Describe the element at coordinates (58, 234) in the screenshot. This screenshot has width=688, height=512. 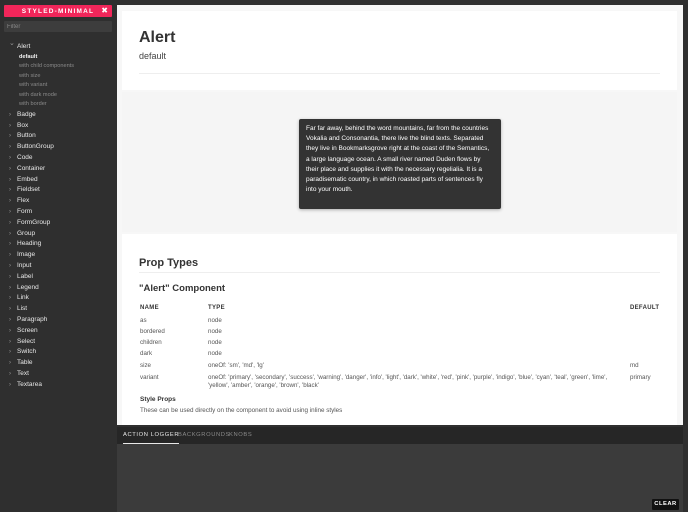
I see `sidebar-item-group: › Group` at that location.